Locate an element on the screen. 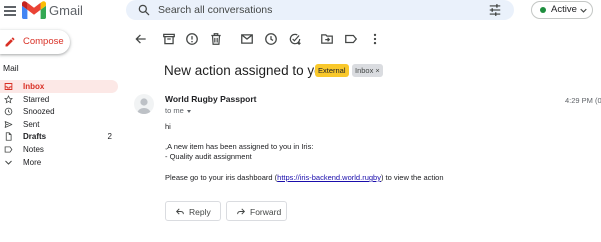  forward-icon is located at coordinates (241, 211).